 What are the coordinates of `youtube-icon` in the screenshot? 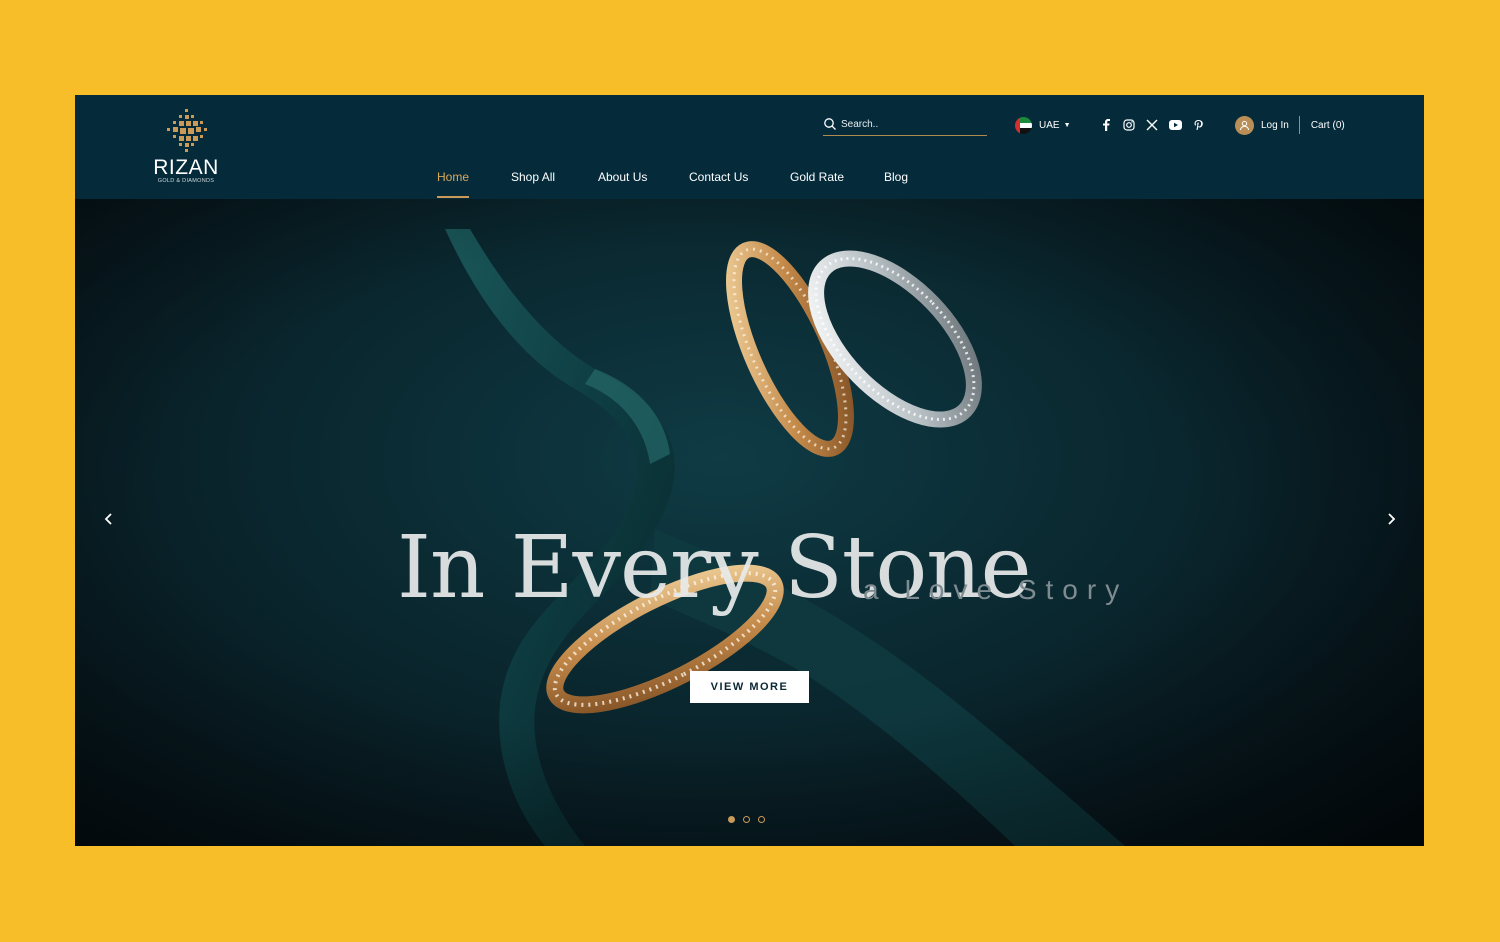 It's located at (1175, 125).